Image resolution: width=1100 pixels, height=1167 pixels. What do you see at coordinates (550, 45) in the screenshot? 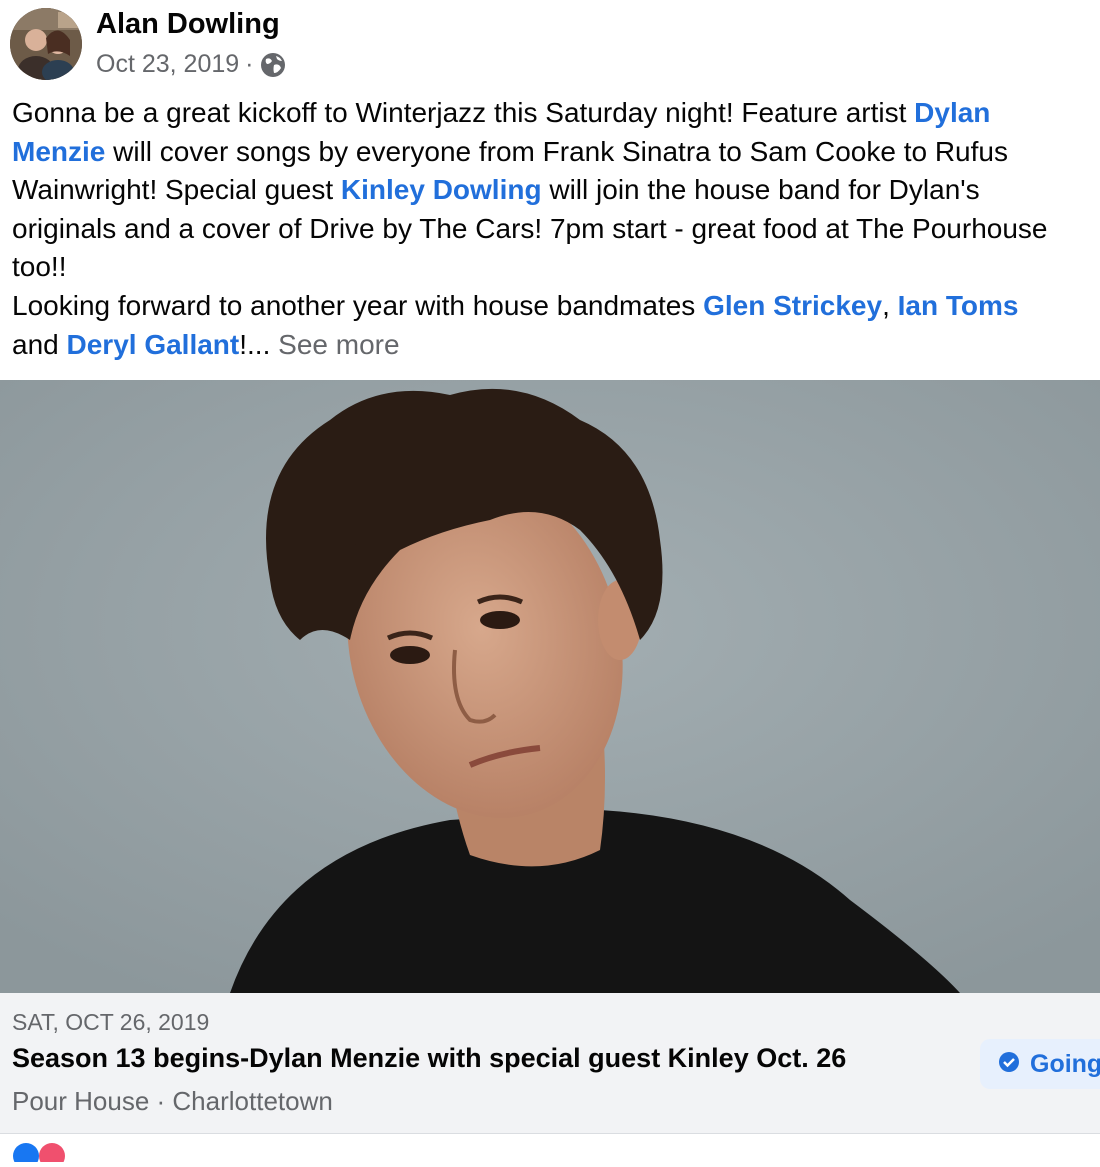
I see `post-header: Alan Dowling Oct 23, 2019 ·` at bounding box center [550, 45].